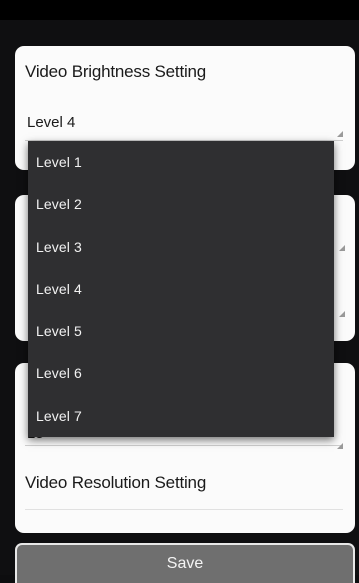  Describe the element at coordinates (181, 373) in the screenshot. I see `dropdown-option-level-6: Level 6` at that location.